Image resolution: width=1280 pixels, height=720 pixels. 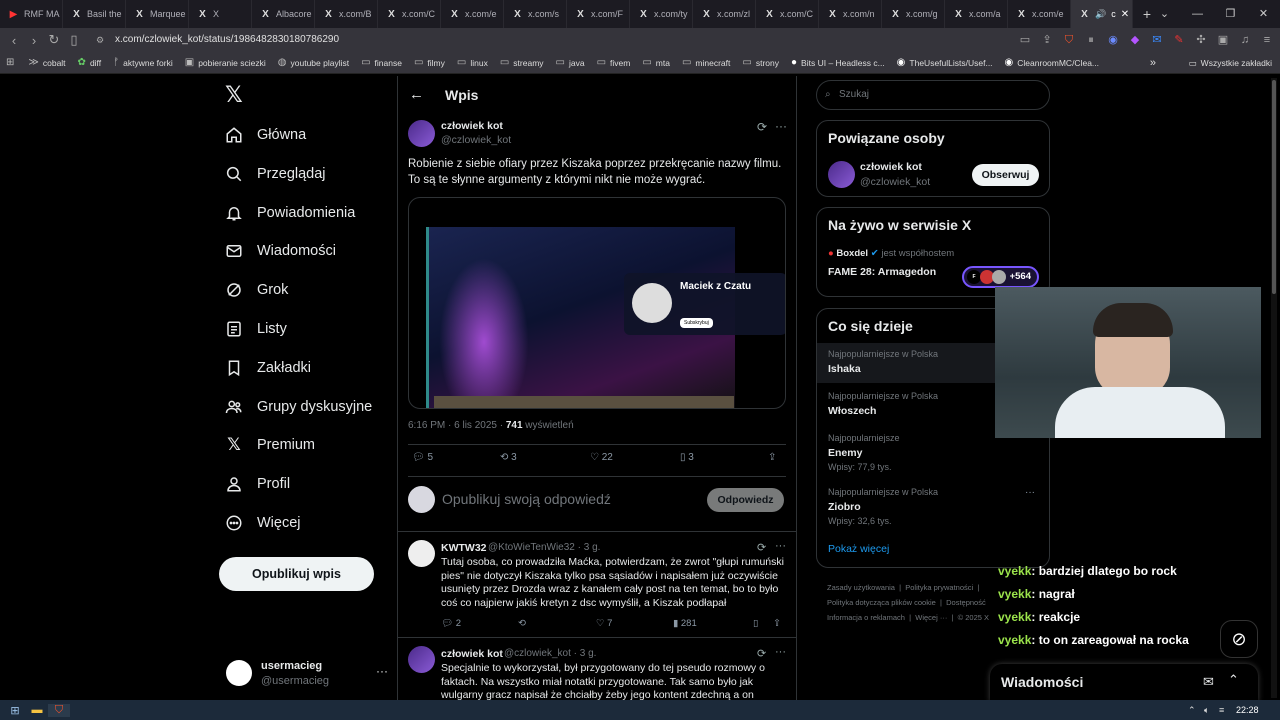 What do you see at coordinates (290, 213) in the screenshot?
I see `nav-notifications: Powiadomienia` at bounding box center [290, 213].